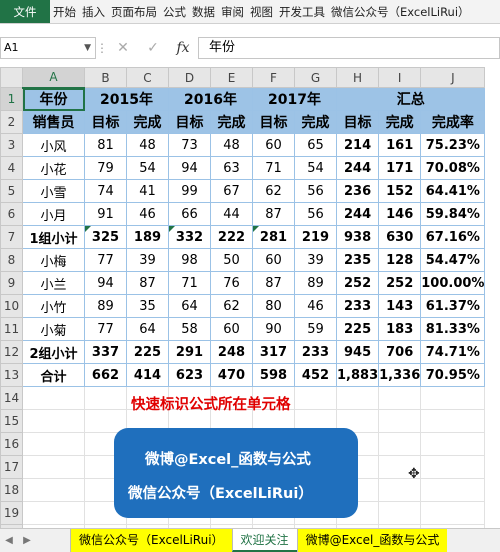 This screenshot has height=552, width=500. Describe the element at coordinates (210, 99) in the screenshot. I see `cell-year-2016: 2016年` at that location.